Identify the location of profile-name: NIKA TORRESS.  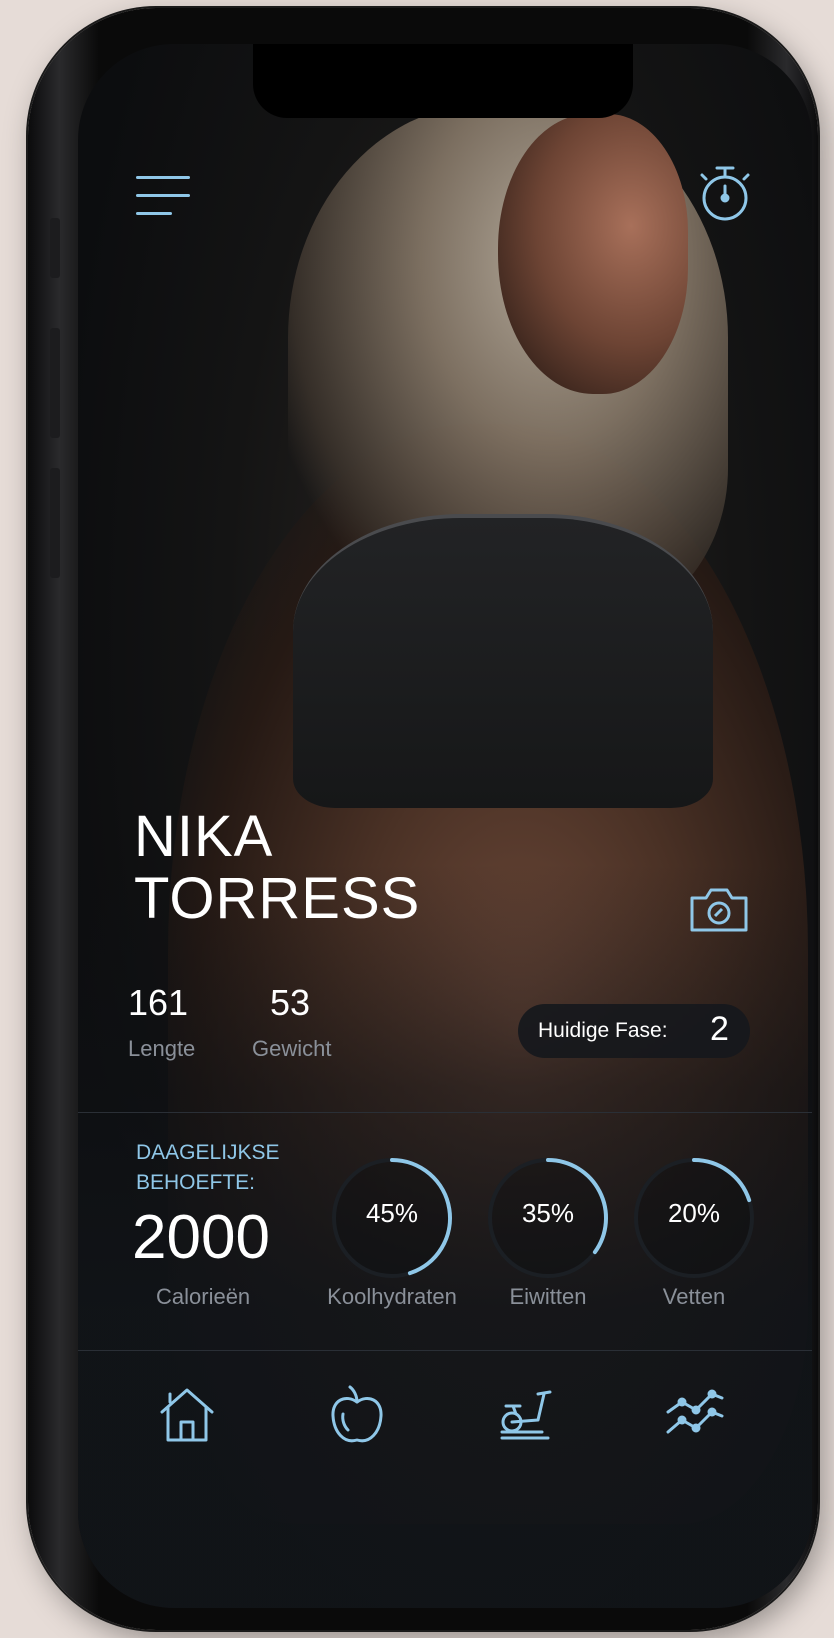
(277, 868).